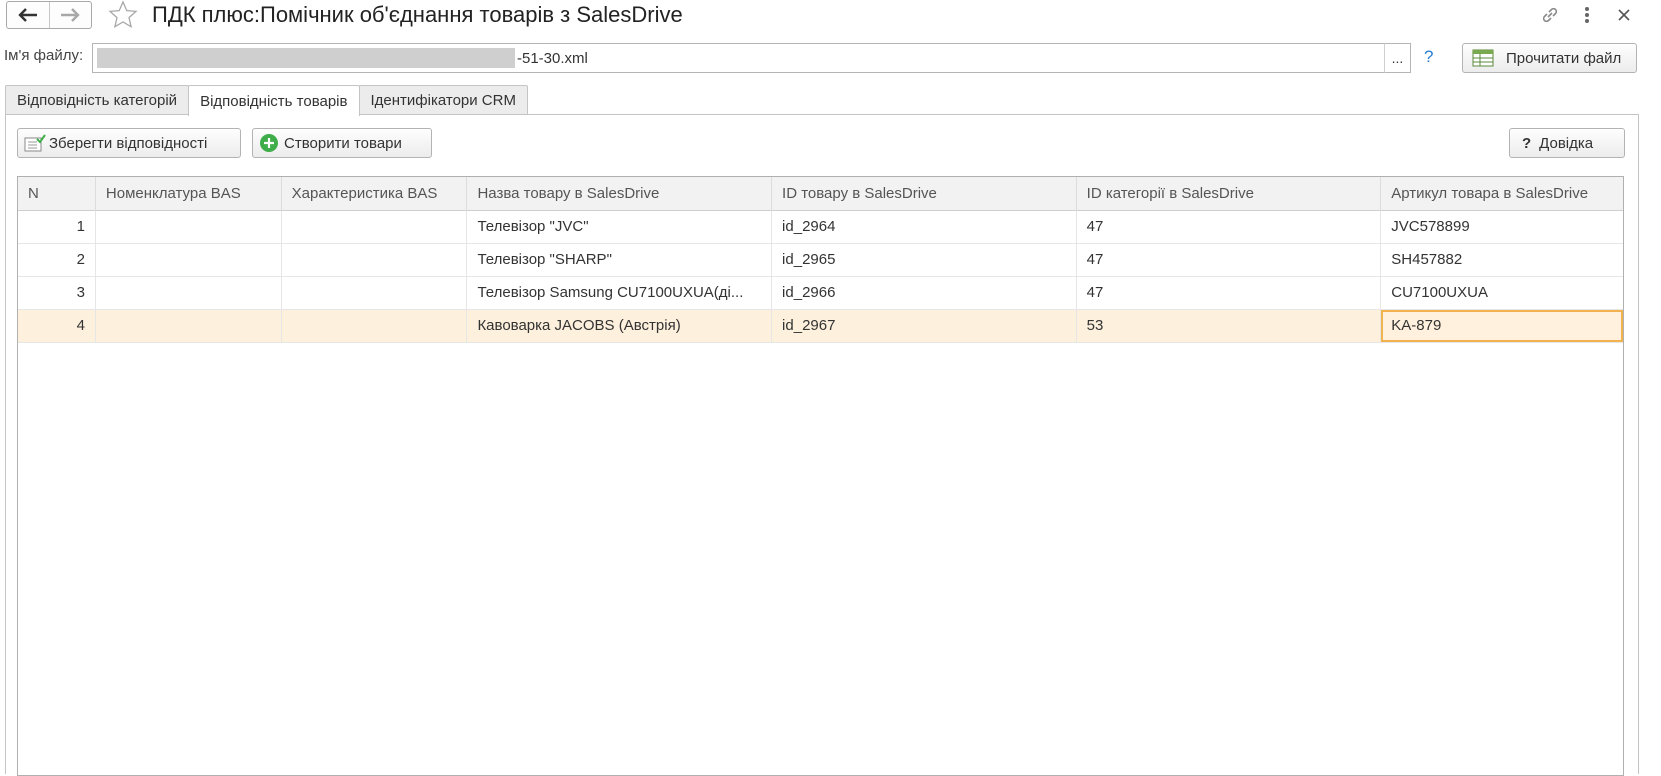 The height and width of the screenshot is (776, 1661). Describe the element at coordinates (57, 326) in the screenshot. I see `cell-n: 4` at that location.